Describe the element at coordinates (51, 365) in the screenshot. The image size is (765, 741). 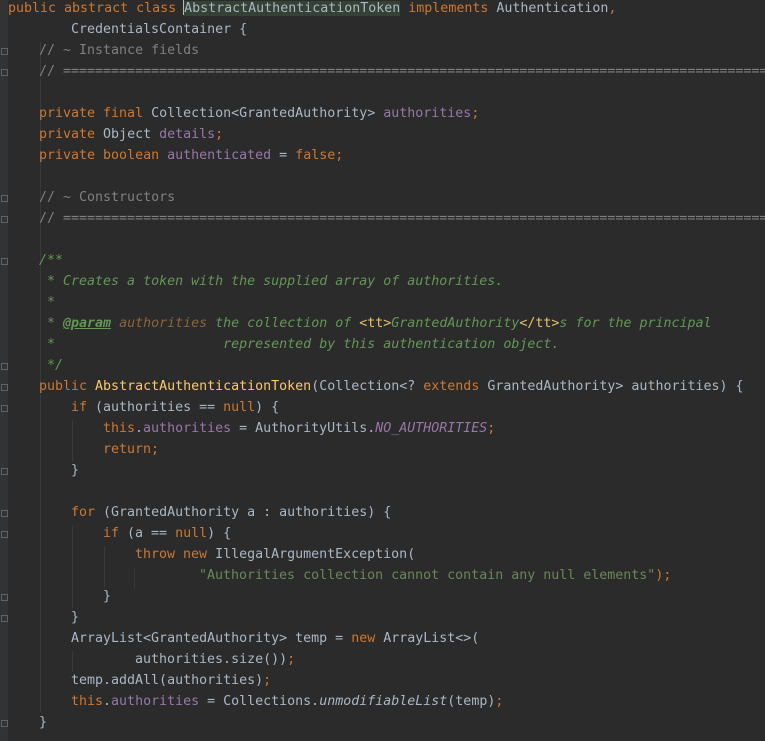
I see `code-line-18: */` at that location.